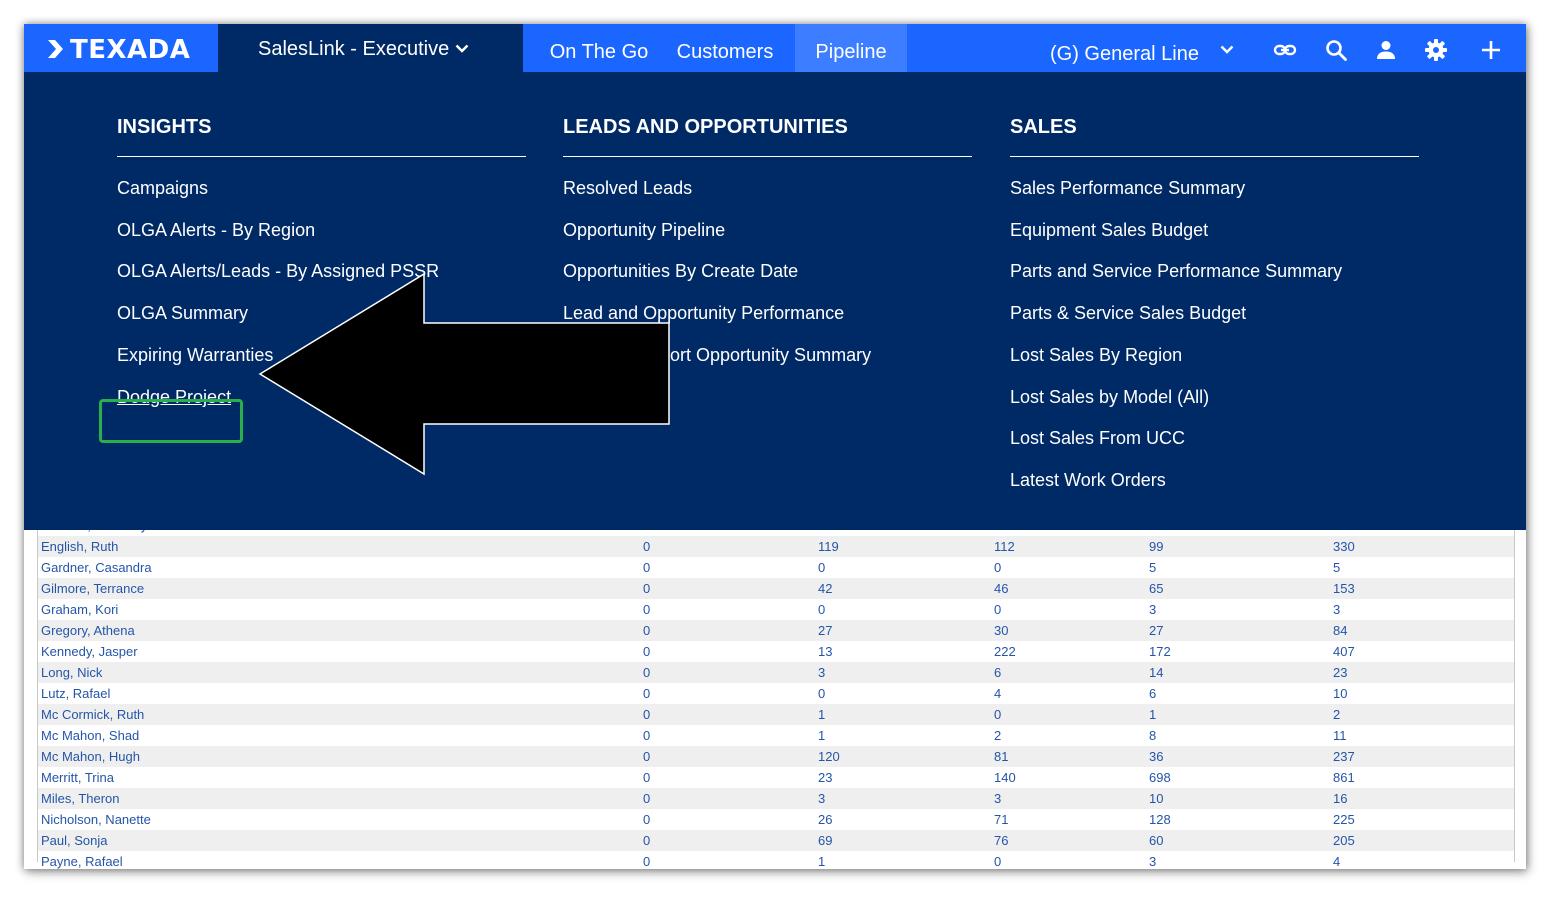  What do you see at coordinates (92, 588) in the screenshot?
I see `employee-name-link: Gilmore, Terrance` at bounding box center [92, 588].